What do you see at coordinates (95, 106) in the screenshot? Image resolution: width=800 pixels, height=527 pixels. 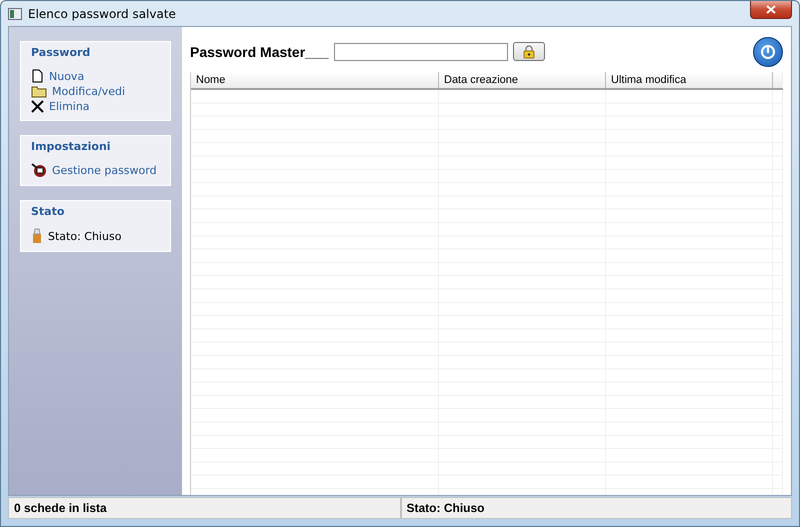 I see `sidebar-link: Elimina` at bounding box center [95, 106].